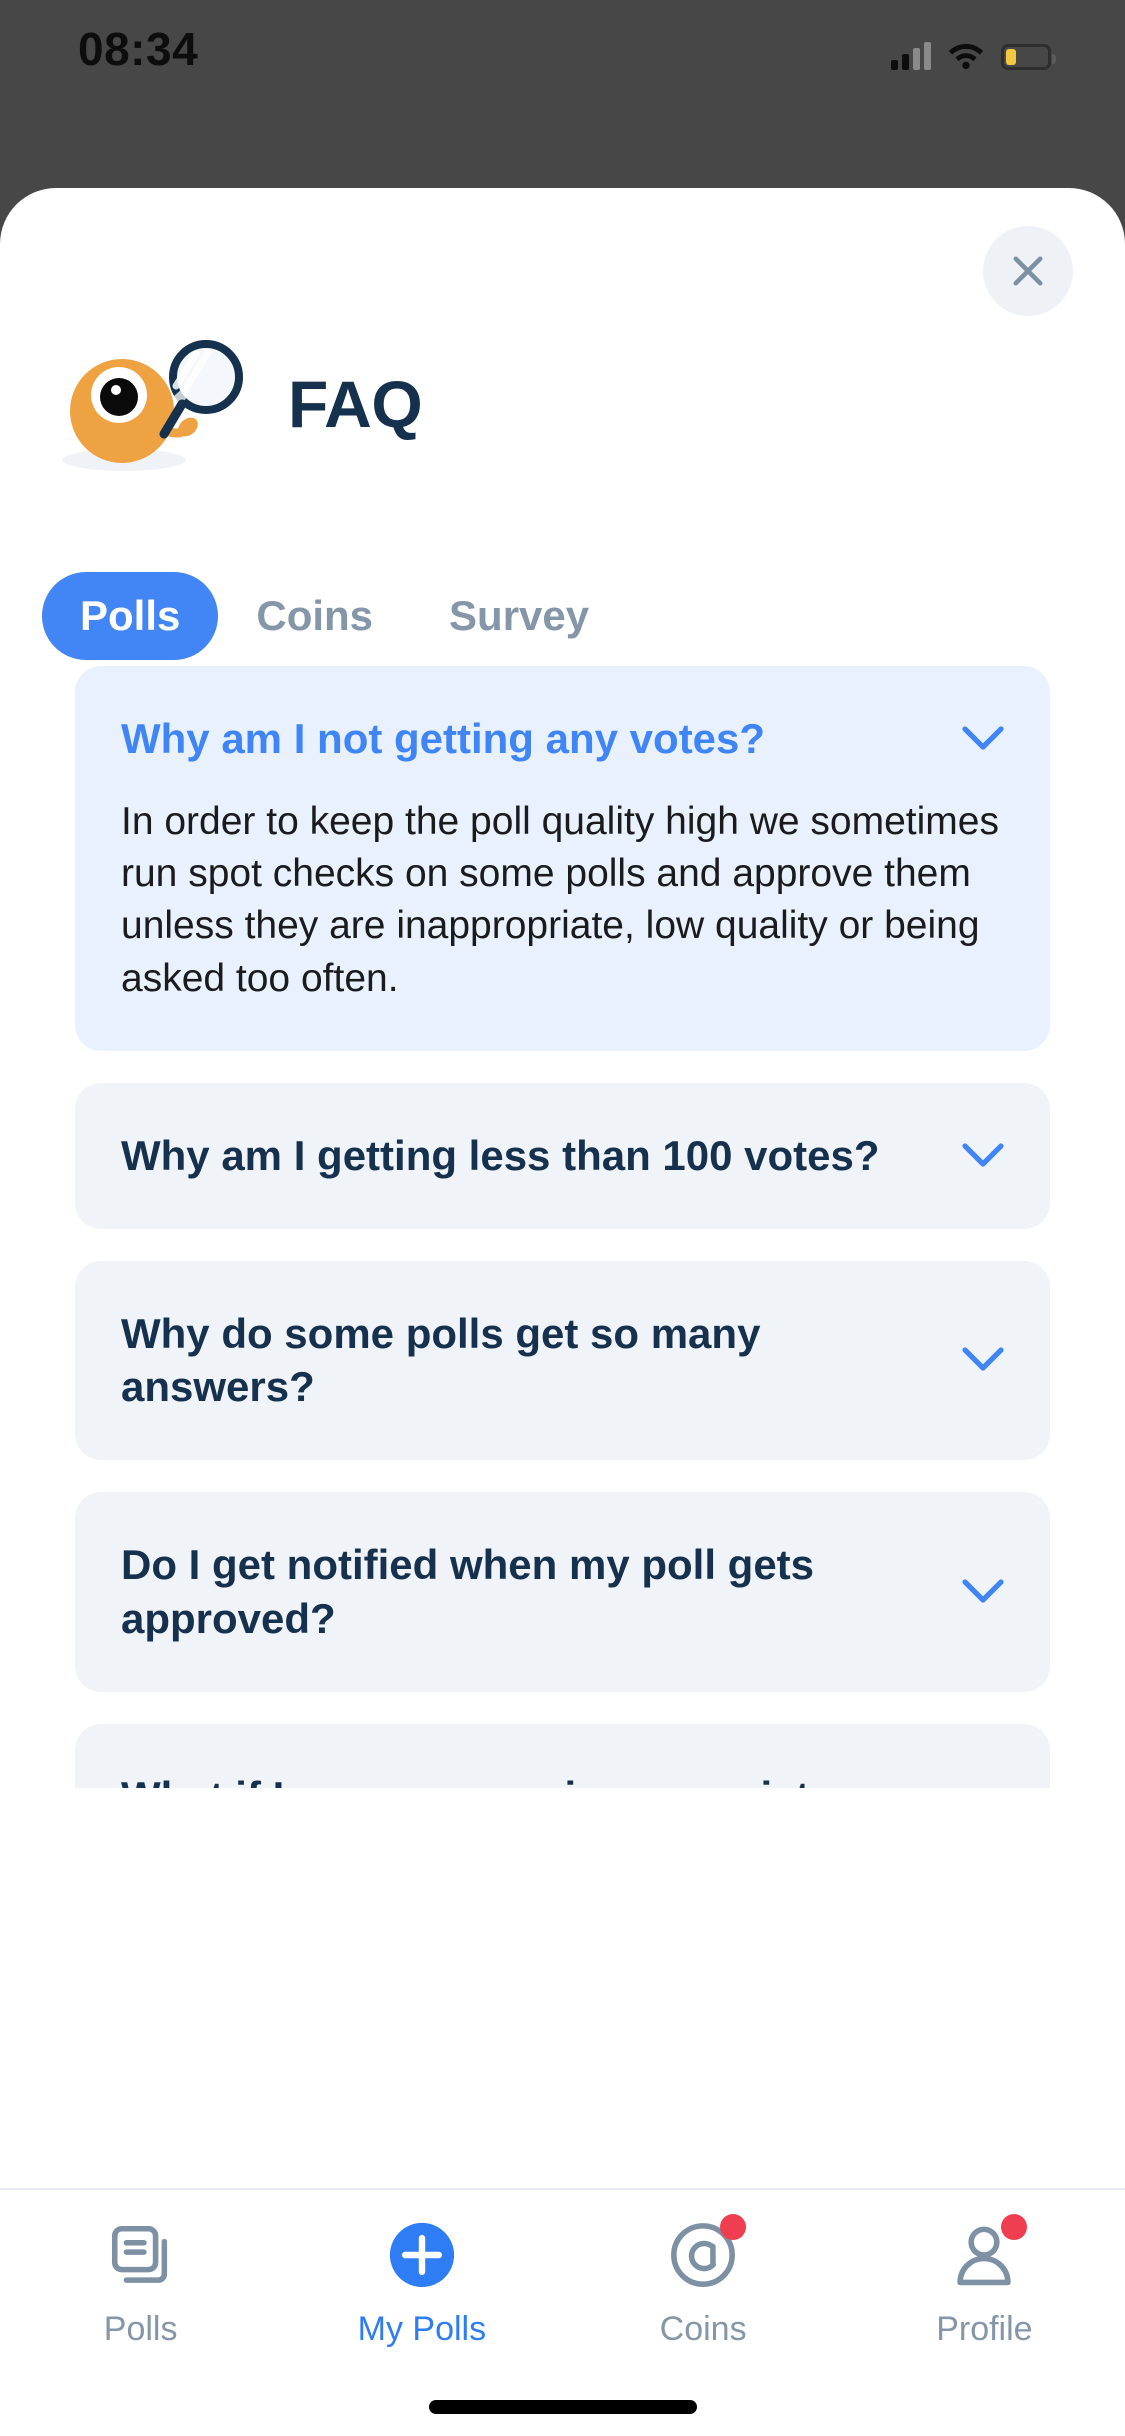  Describe the element at coordinates (519, 616) in the screenshot. I see `tab-survey: Survey` at that location.